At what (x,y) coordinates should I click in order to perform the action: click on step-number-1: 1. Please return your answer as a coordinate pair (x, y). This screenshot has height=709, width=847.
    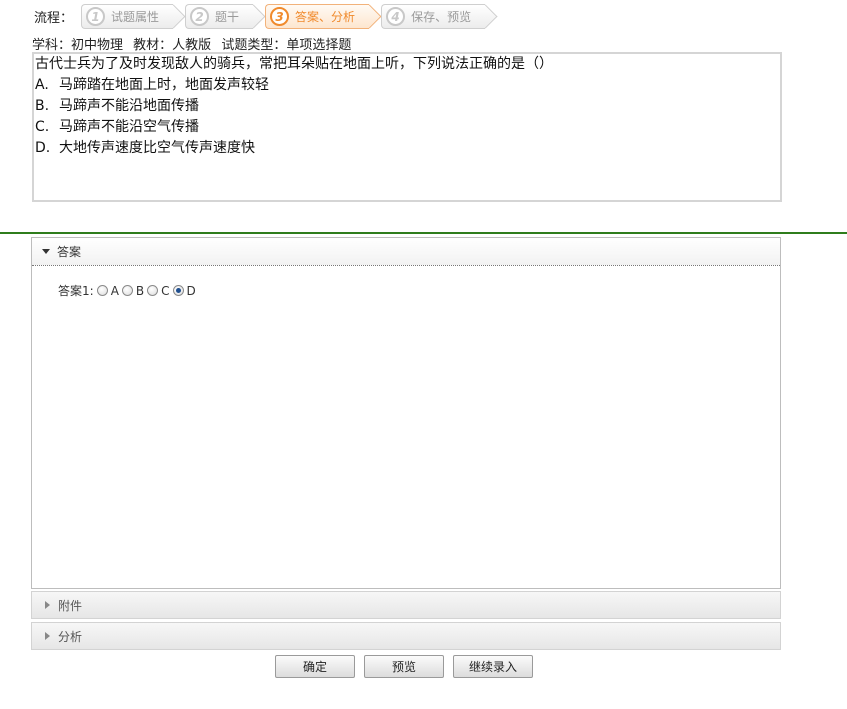
    Looking at the image, I should click on (96, 16).